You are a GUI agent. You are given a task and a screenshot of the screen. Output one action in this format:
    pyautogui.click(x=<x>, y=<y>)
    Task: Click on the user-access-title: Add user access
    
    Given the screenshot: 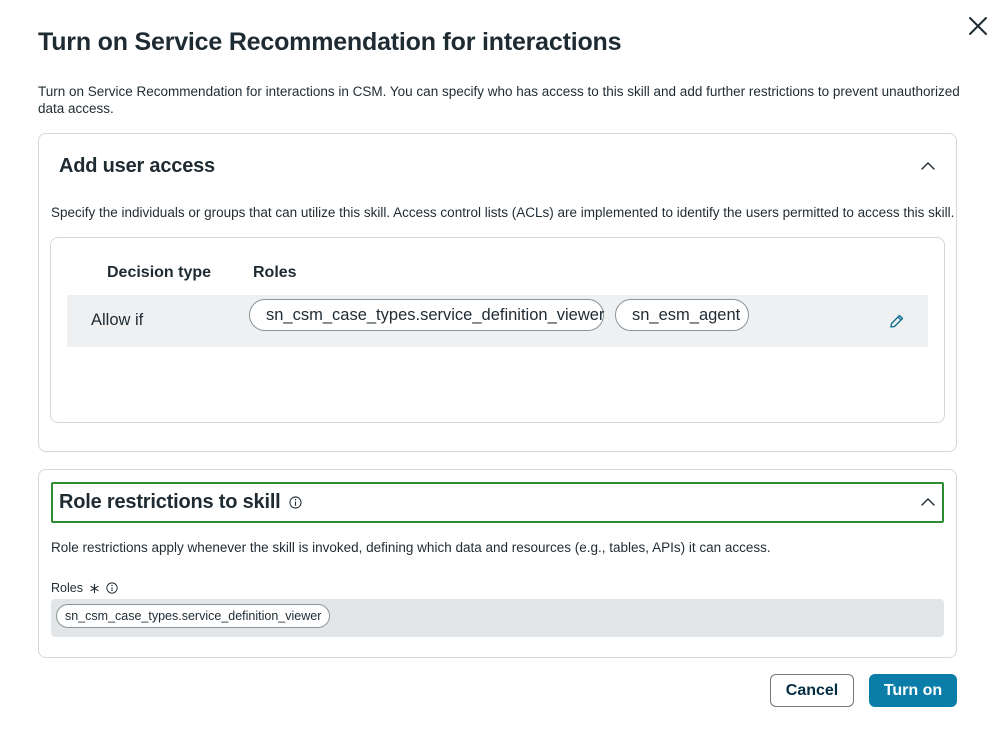 What is the action you would take?
    pyautogui.click(x=137, y=166)
    